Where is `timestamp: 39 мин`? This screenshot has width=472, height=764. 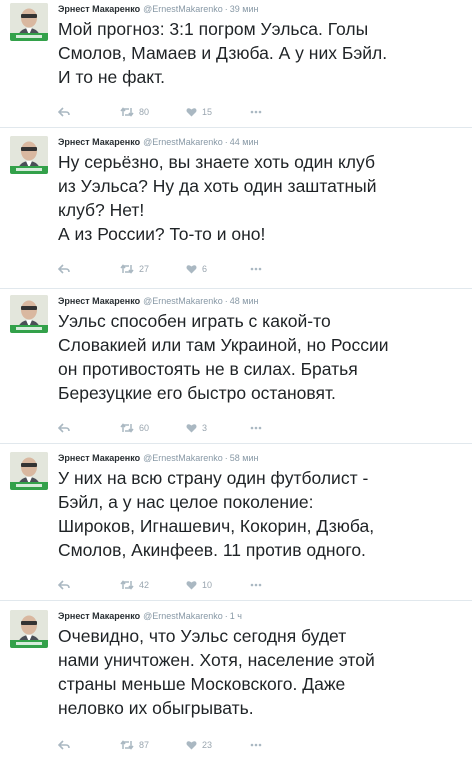
timestamp: 39 мин is located at coordinates (244, 9).